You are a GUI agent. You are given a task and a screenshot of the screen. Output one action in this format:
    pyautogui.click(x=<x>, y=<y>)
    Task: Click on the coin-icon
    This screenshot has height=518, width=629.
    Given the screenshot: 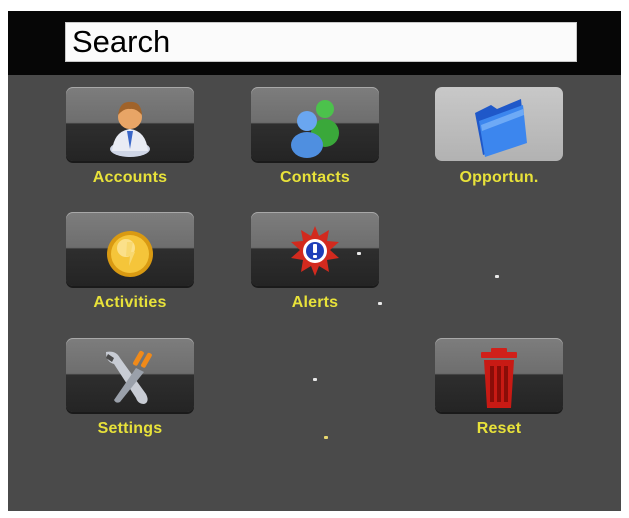 What is the action you would take?
    pyautogui.click(x=130, y=254)
    